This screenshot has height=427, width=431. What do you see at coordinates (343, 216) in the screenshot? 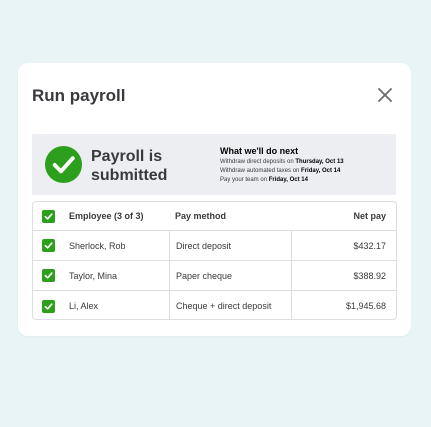
I see `net-pay-column-header: Net pay` at bounding box center [343, 216].